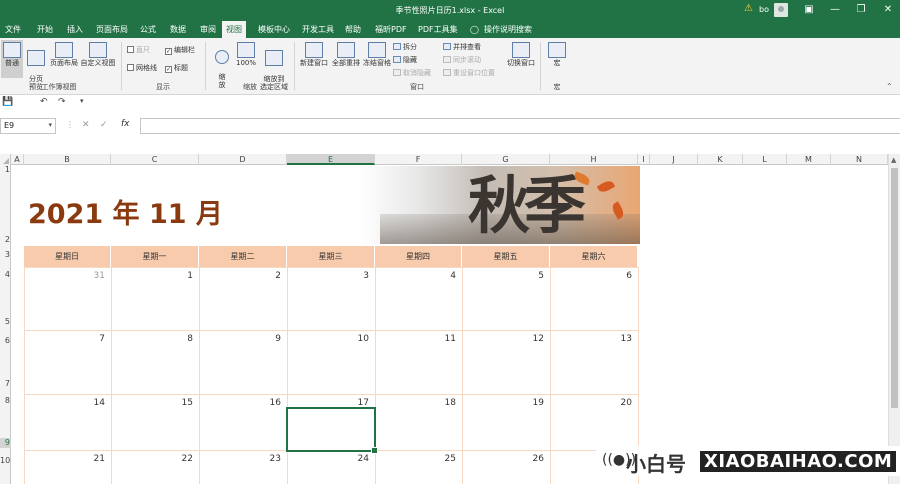 The width and height of the screenshot is (900, 484). What do you see at coordinates (353, 29) in the screenshot?
I see `tab-help: 帮助` at bounding box center [353, 29].